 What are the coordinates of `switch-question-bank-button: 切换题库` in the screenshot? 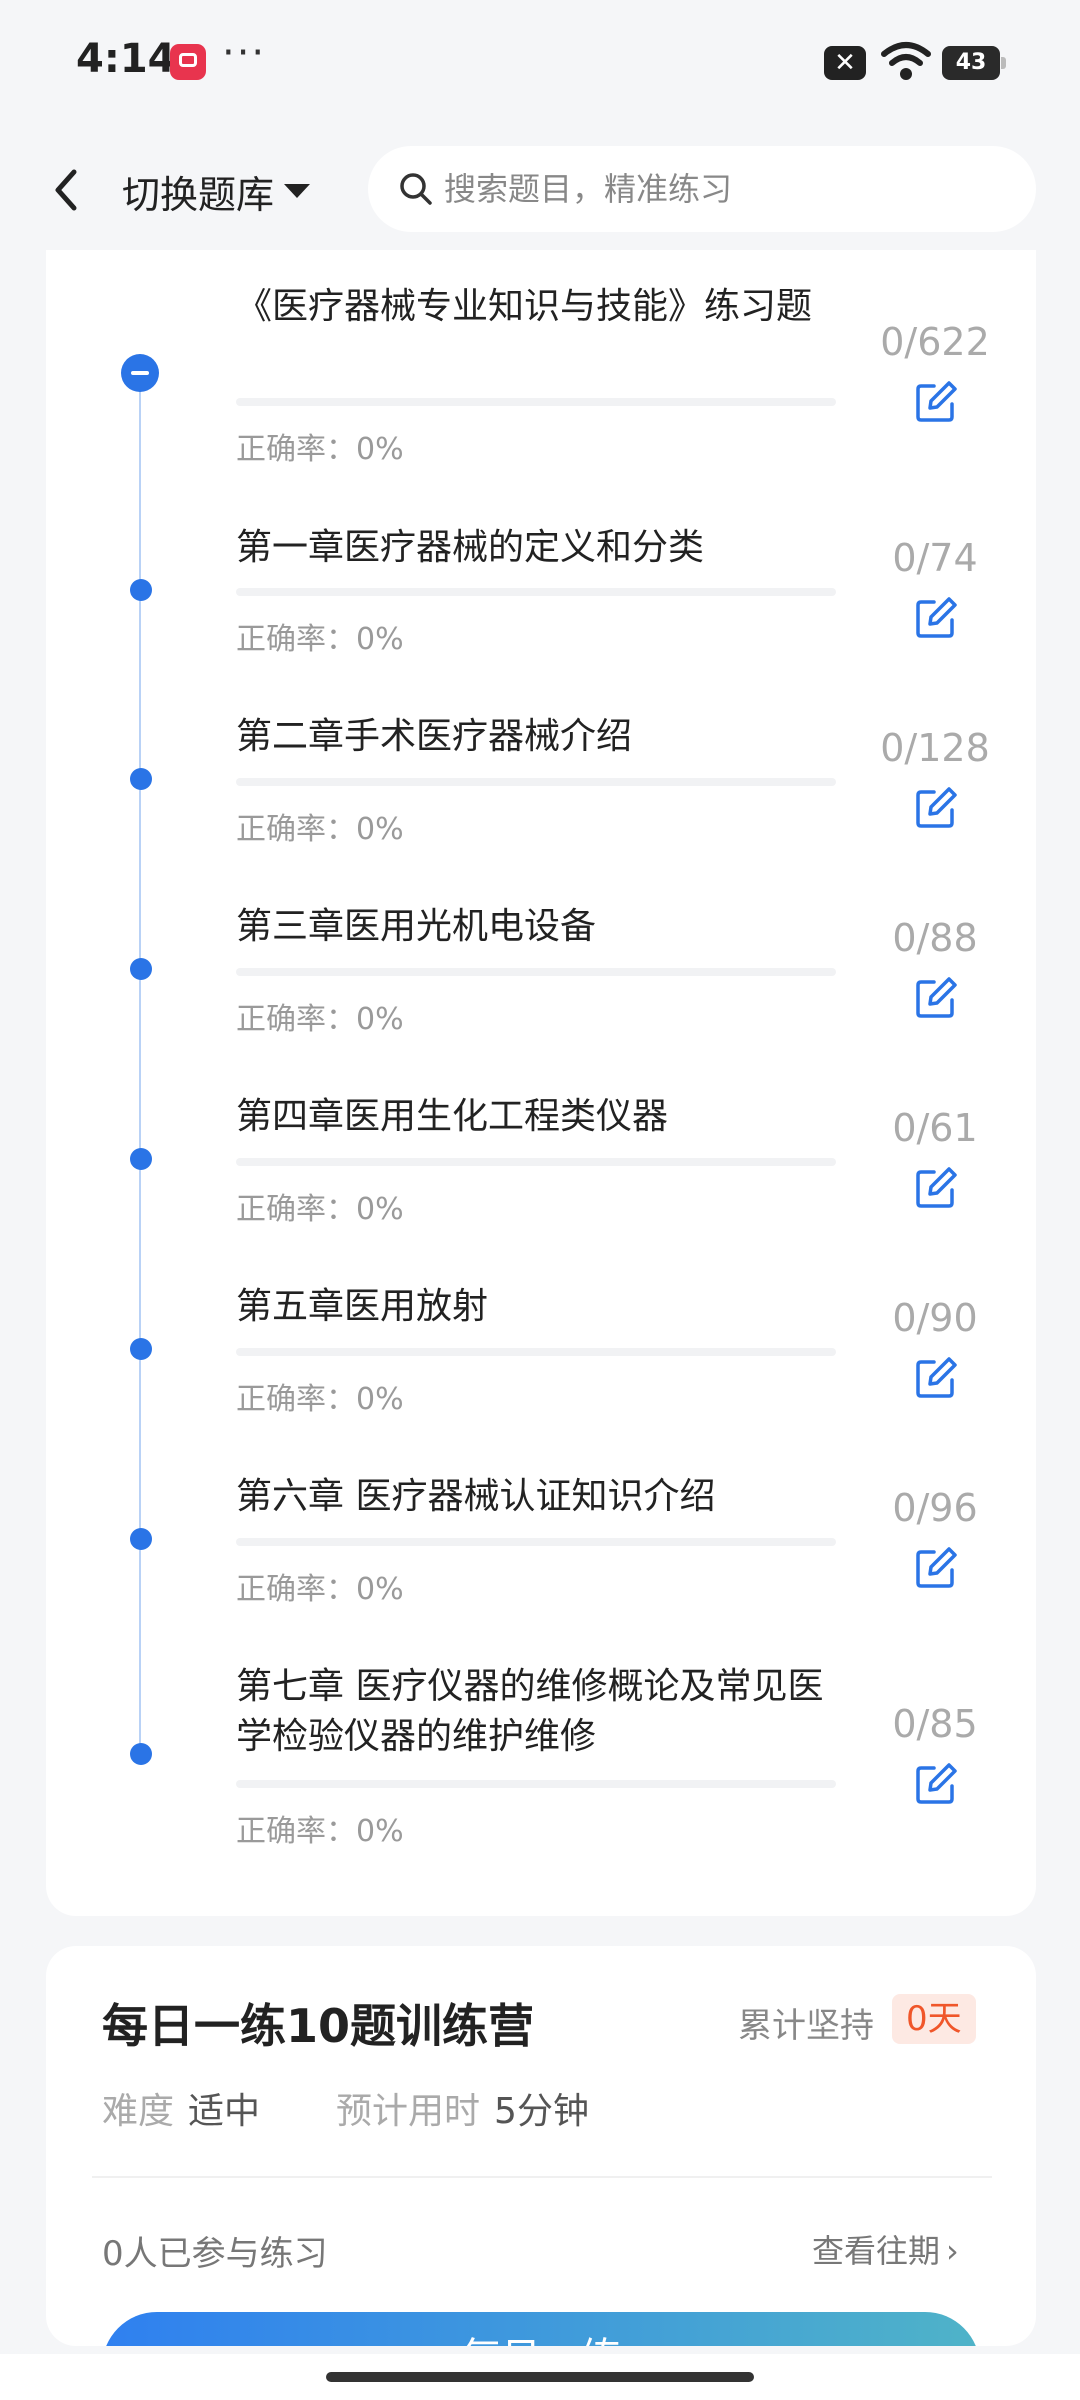 It's located at (216, 191).